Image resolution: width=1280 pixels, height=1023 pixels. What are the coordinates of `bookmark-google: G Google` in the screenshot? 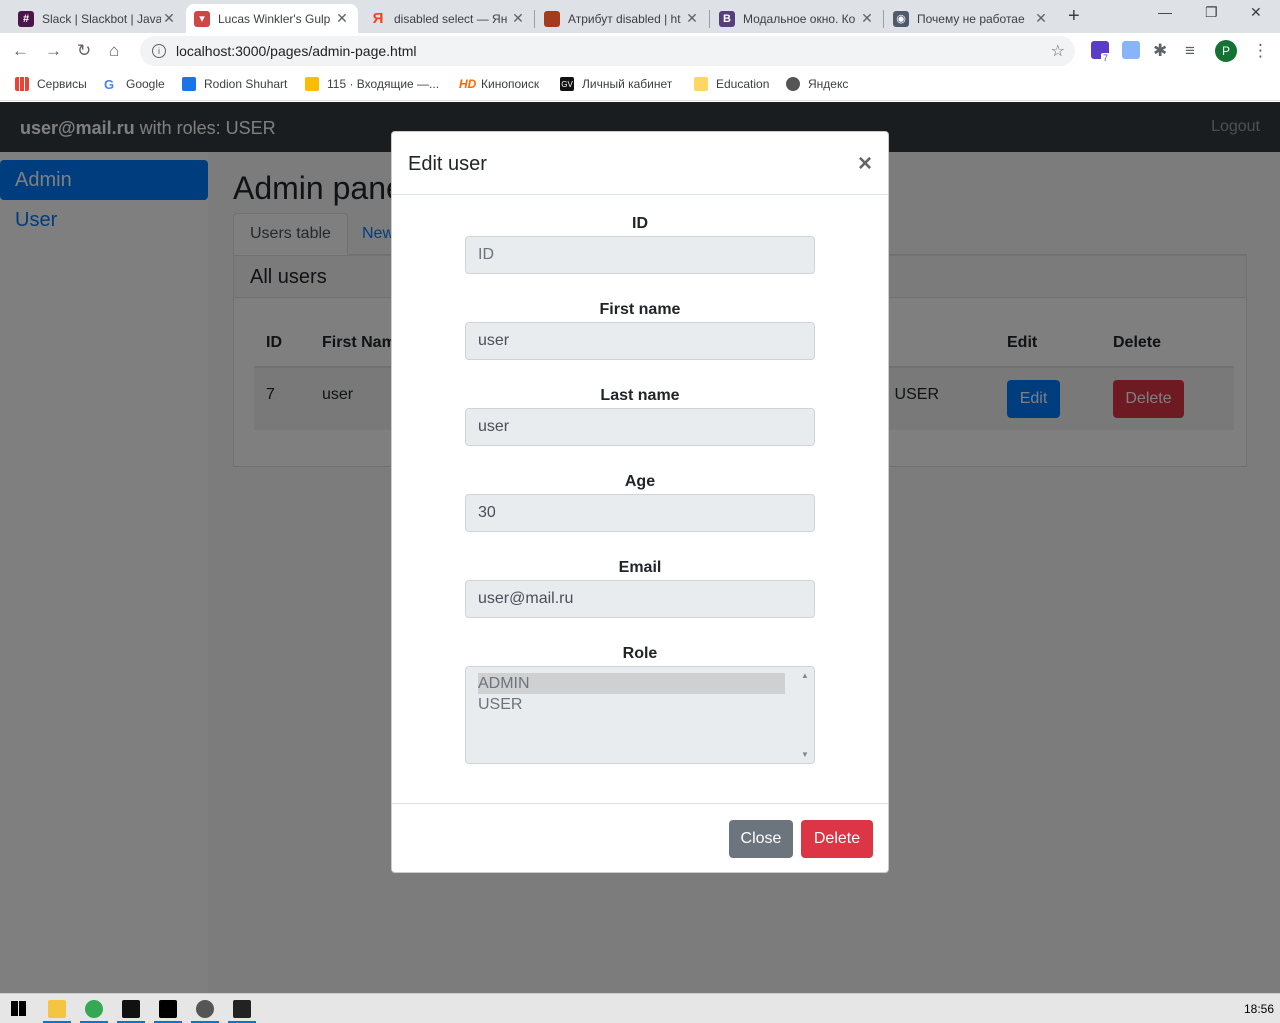 It's located at (134, 84).